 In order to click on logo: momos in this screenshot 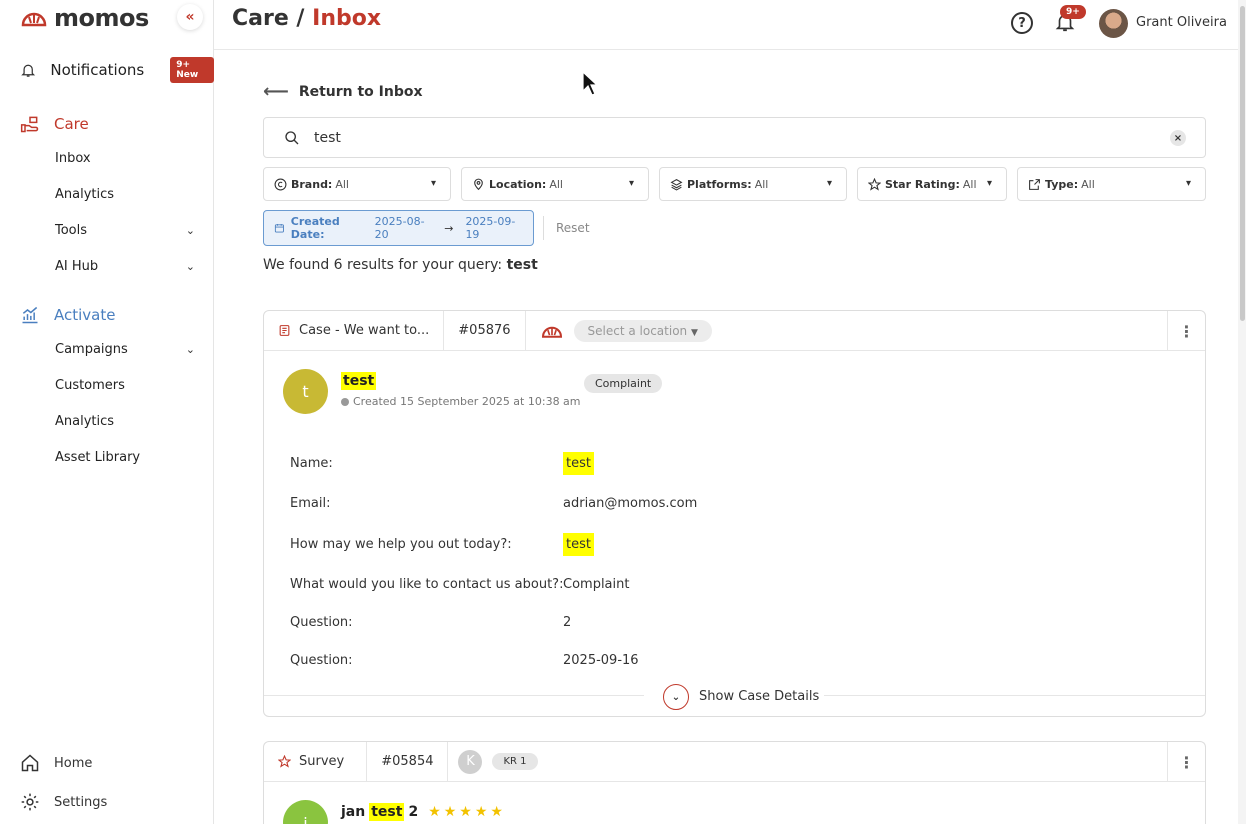, I will do `click(84, 18)`.